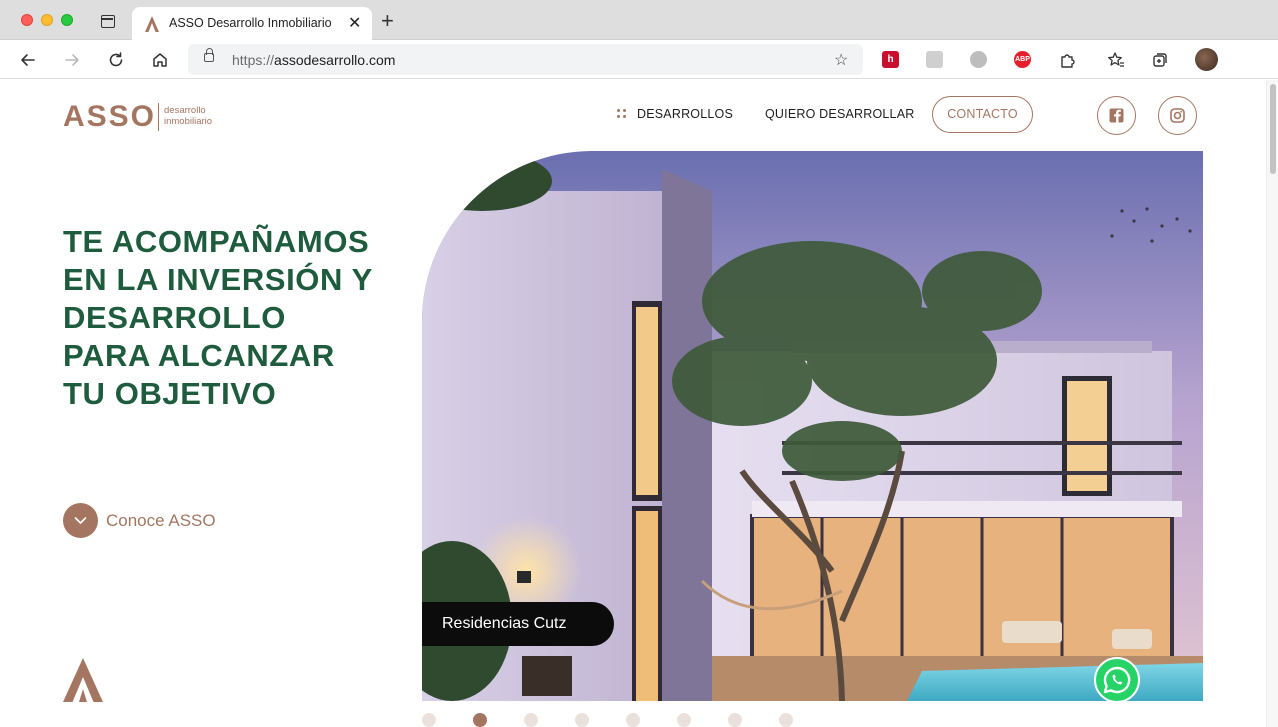 The width and height of the screenshot is (1278, 727). I want to click on asso-favicon-icon, so click(152, 24).